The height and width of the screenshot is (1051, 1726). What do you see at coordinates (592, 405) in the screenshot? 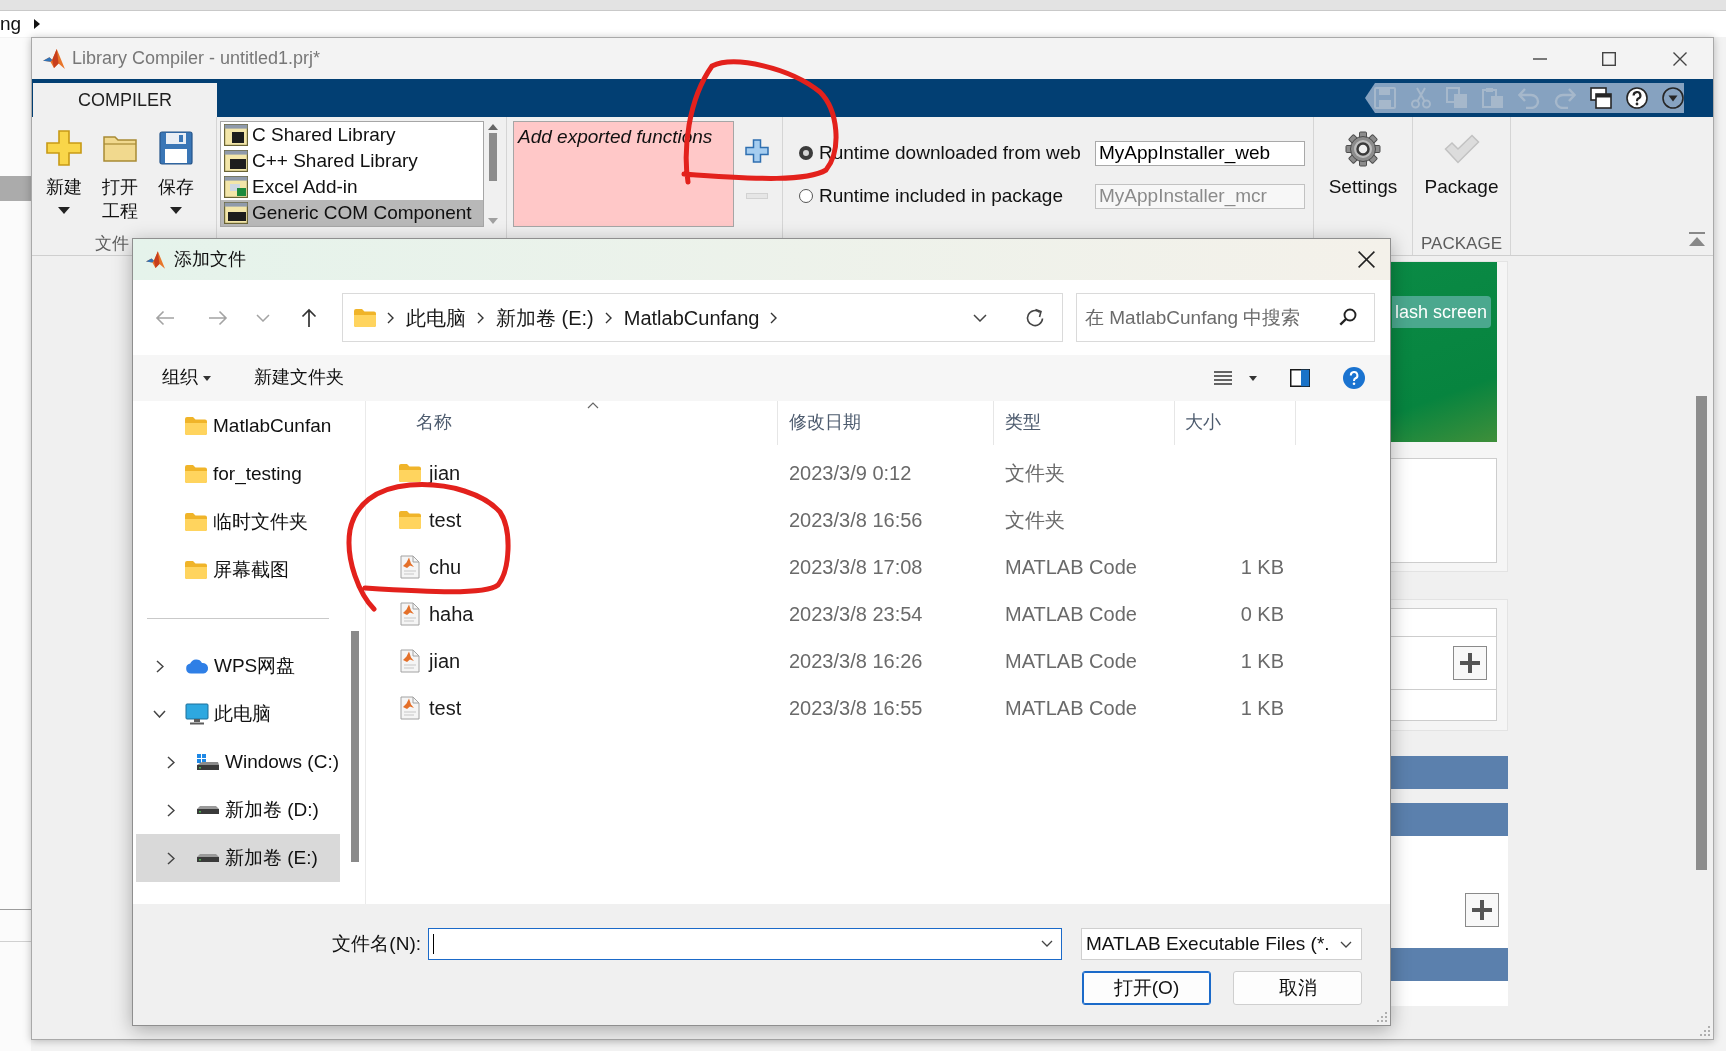
I see `sort-caret-icon` at bounding box center [592, 405].